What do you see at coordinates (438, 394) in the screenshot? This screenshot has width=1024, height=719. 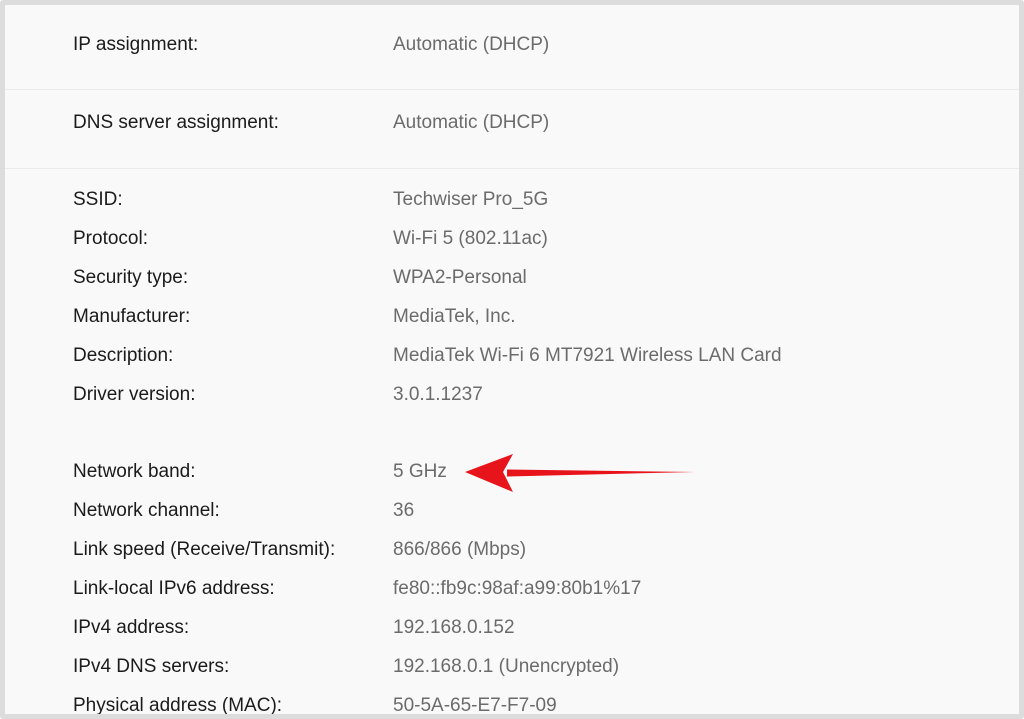 I see `driver-version-value: 3.0.1.1237` at bounding box center [438, 394].